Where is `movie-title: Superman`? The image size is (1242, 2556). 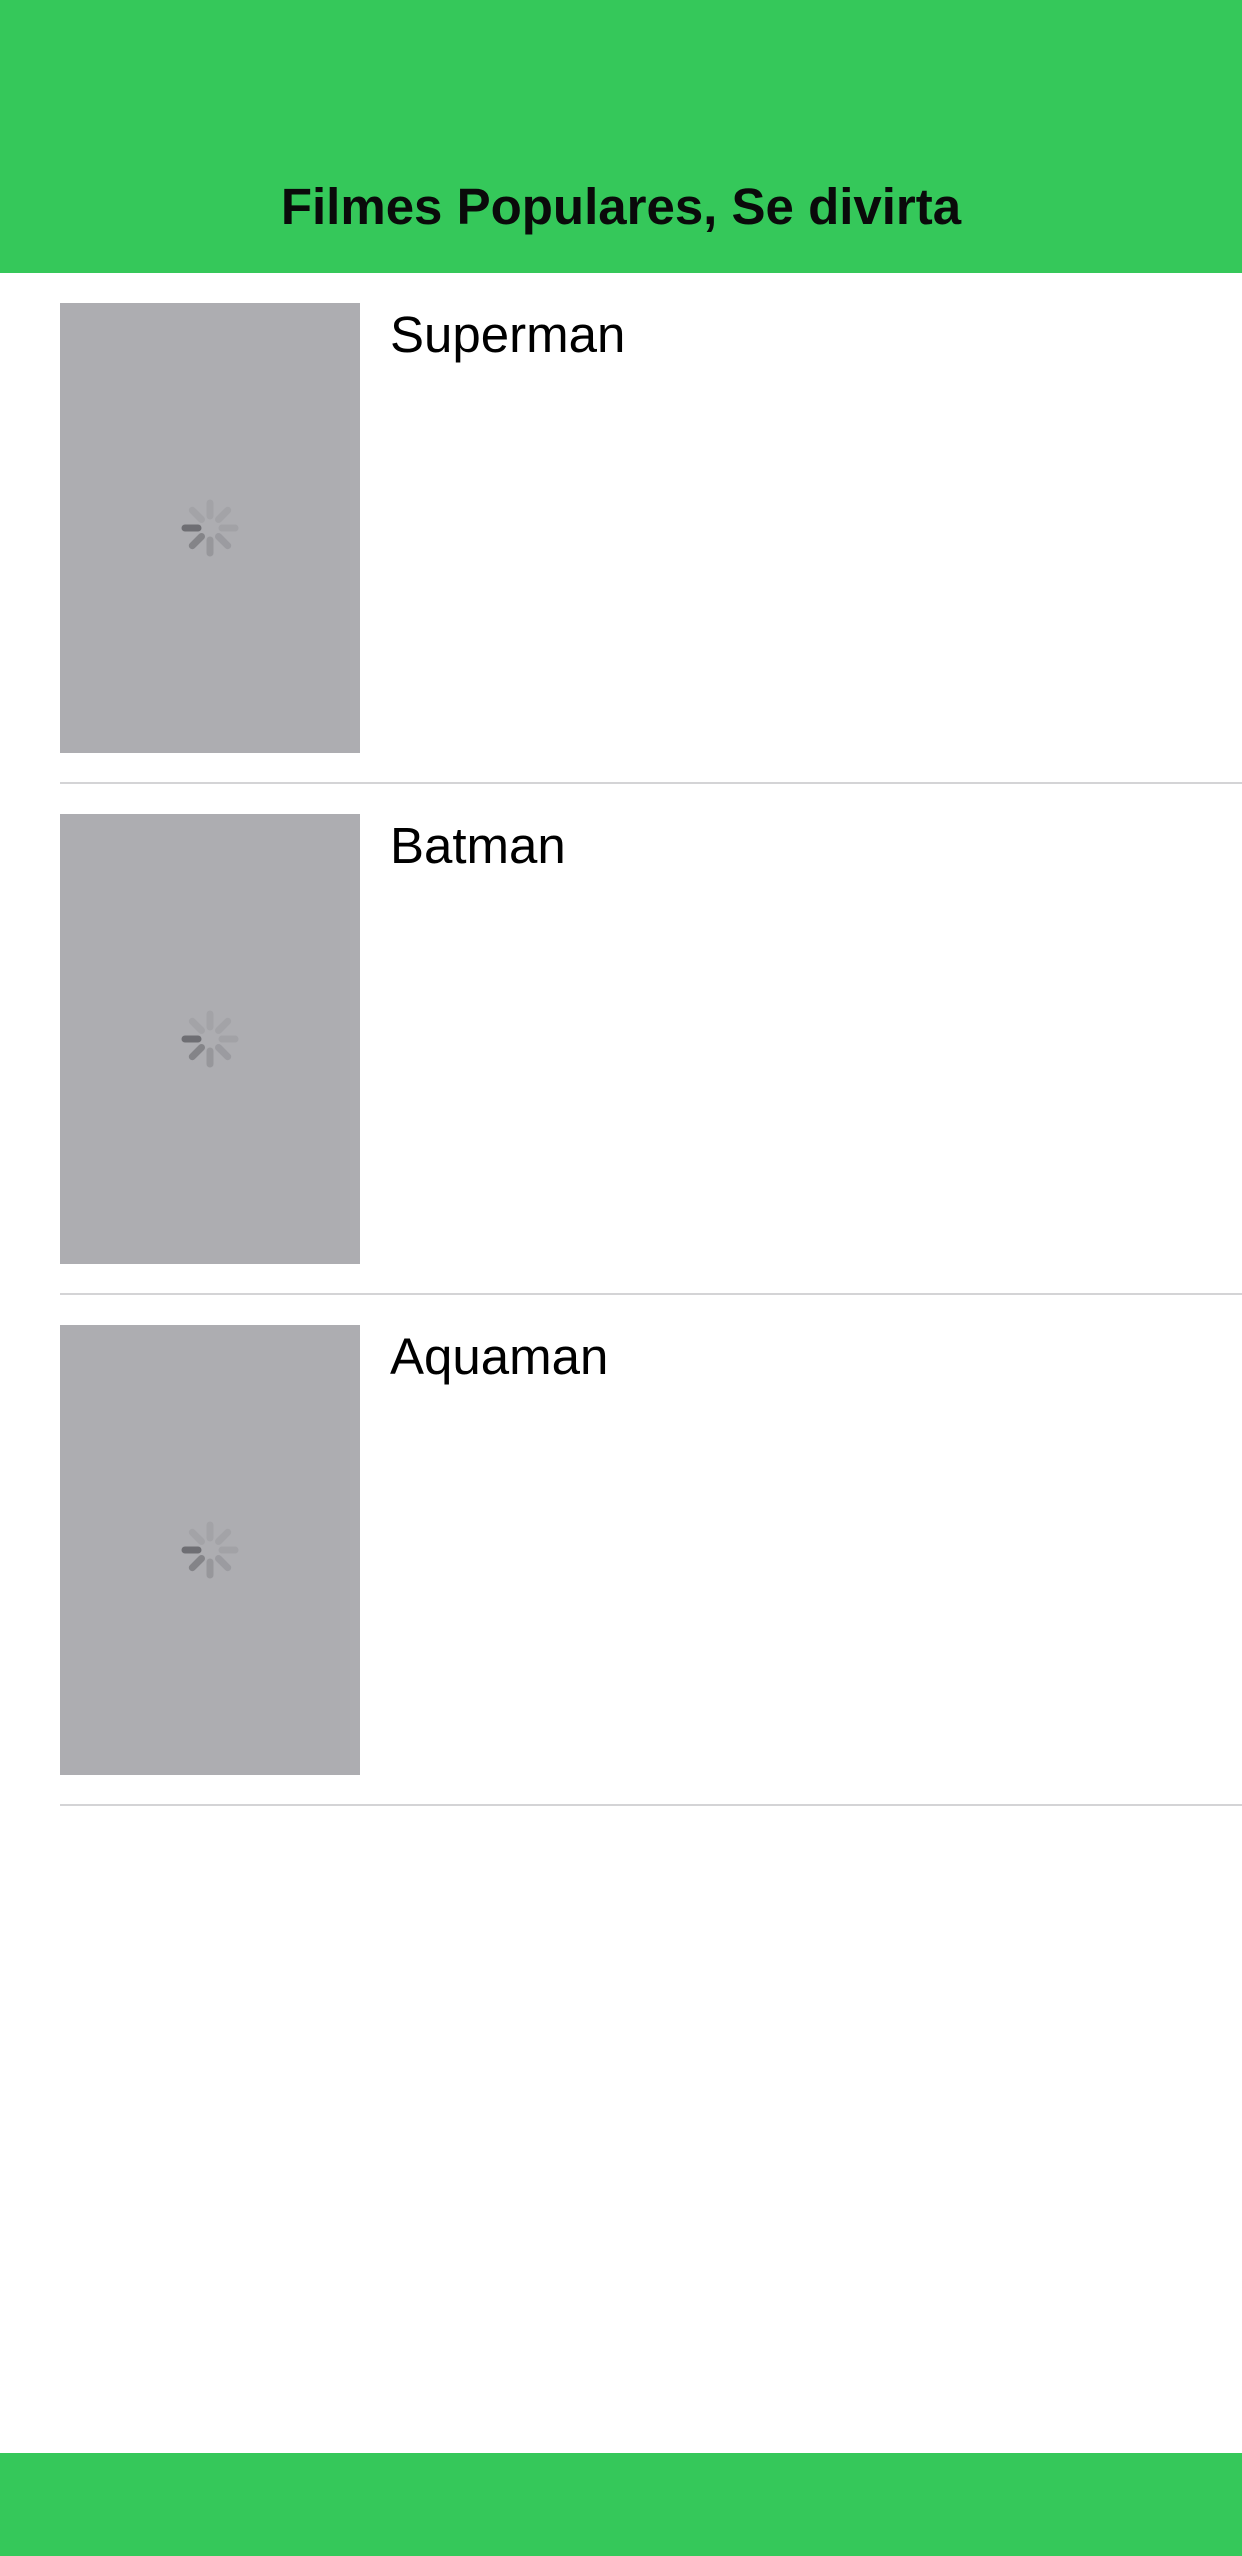
movie-title: Superman is located at coordinates (508, 334).